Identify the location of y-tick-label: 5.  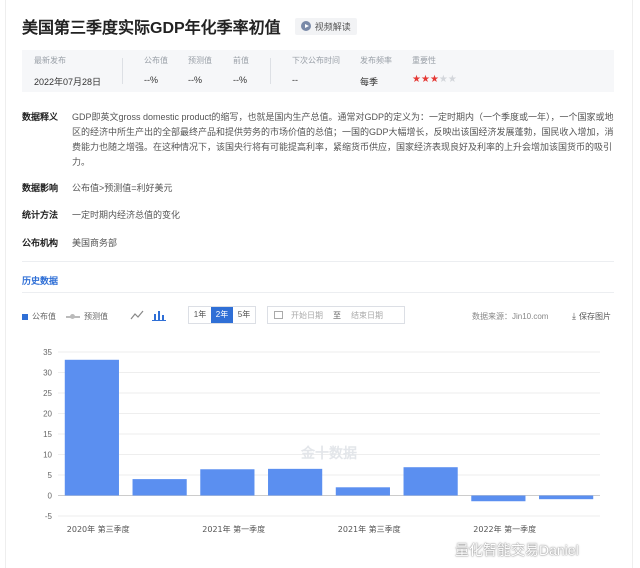
(50, 475).